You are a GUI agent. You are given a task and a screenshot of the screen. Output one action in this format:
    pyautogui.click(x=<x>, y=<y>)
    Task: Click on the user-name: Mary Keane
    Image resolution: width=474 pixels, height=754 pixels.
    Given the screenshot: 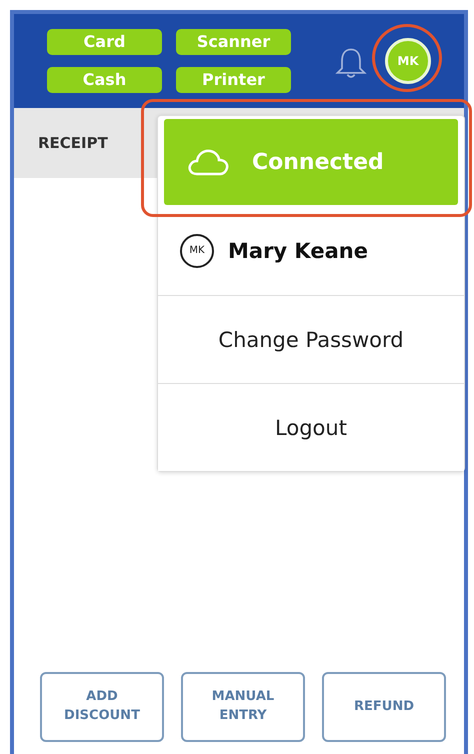 What is the action you would take?
    pyautogui.click(x=298, y=251)
    